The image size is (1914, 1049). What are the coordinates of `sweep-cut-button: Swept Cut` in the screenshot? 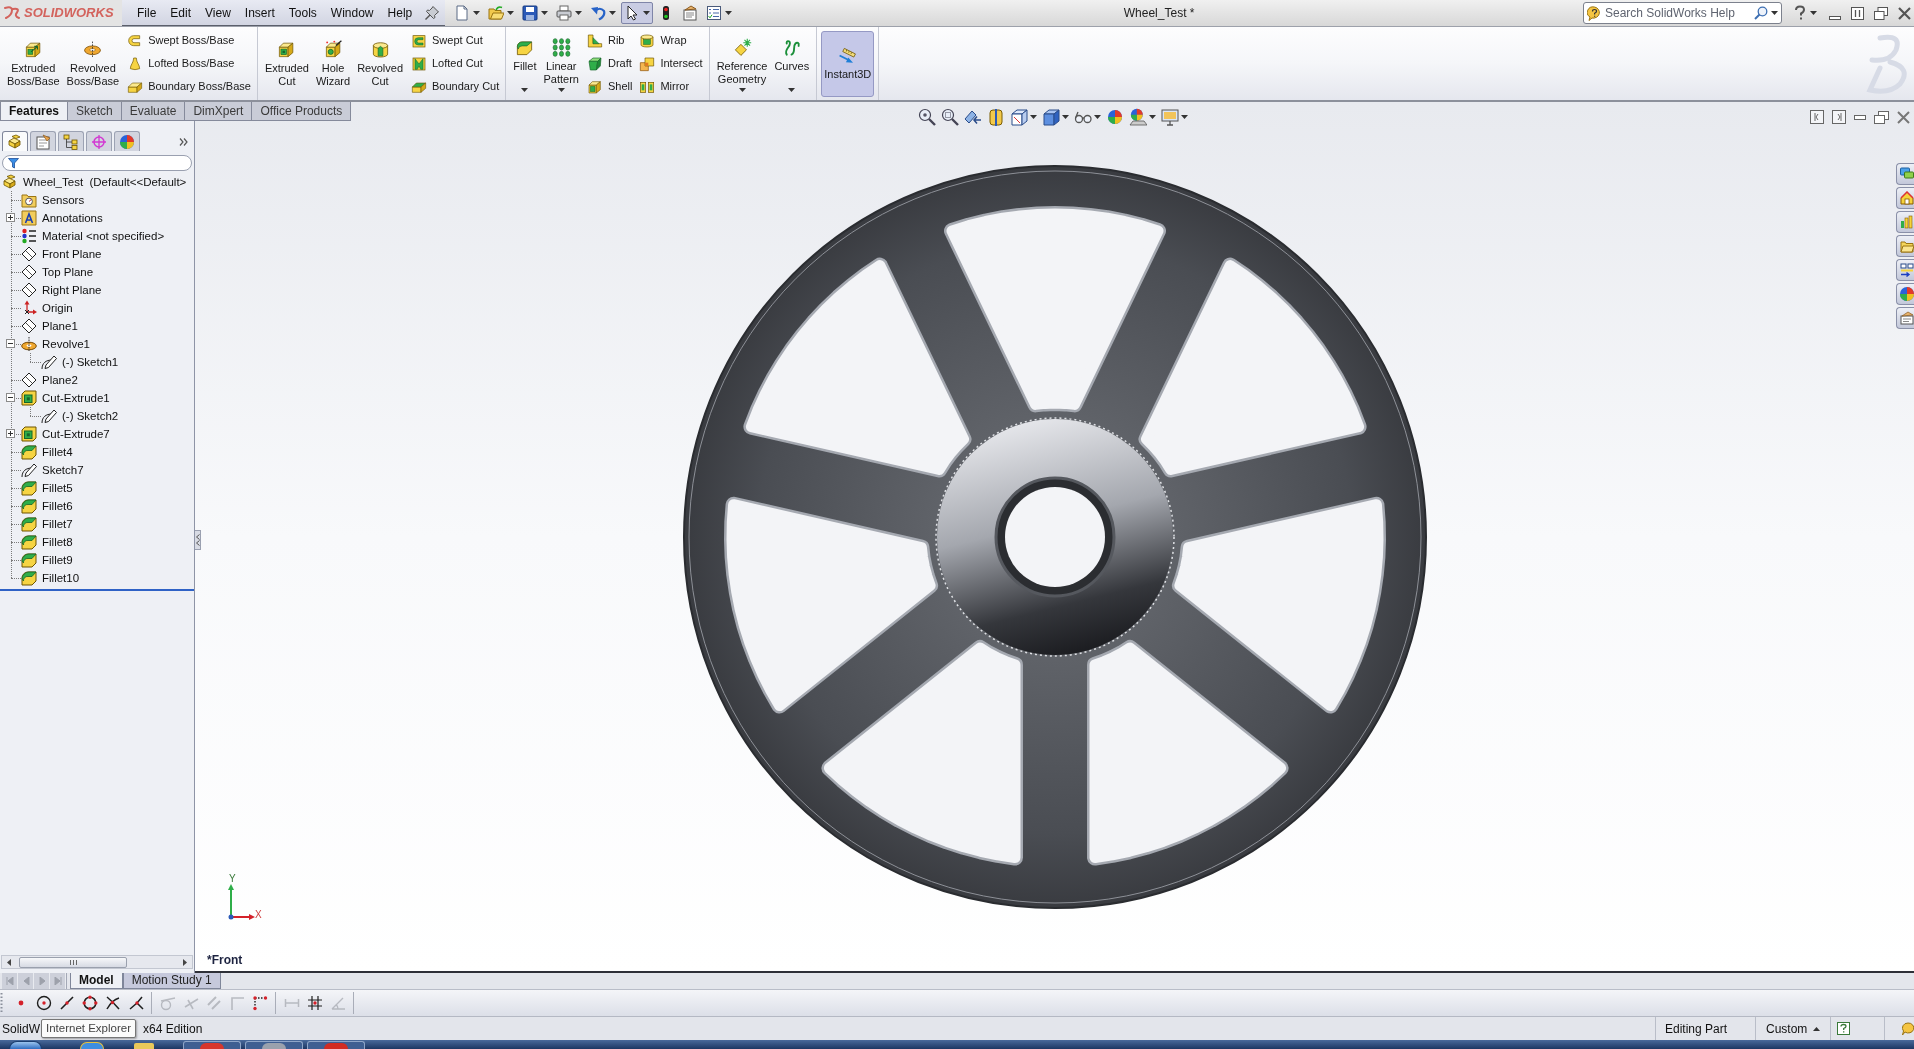 It's located at (455, 40).